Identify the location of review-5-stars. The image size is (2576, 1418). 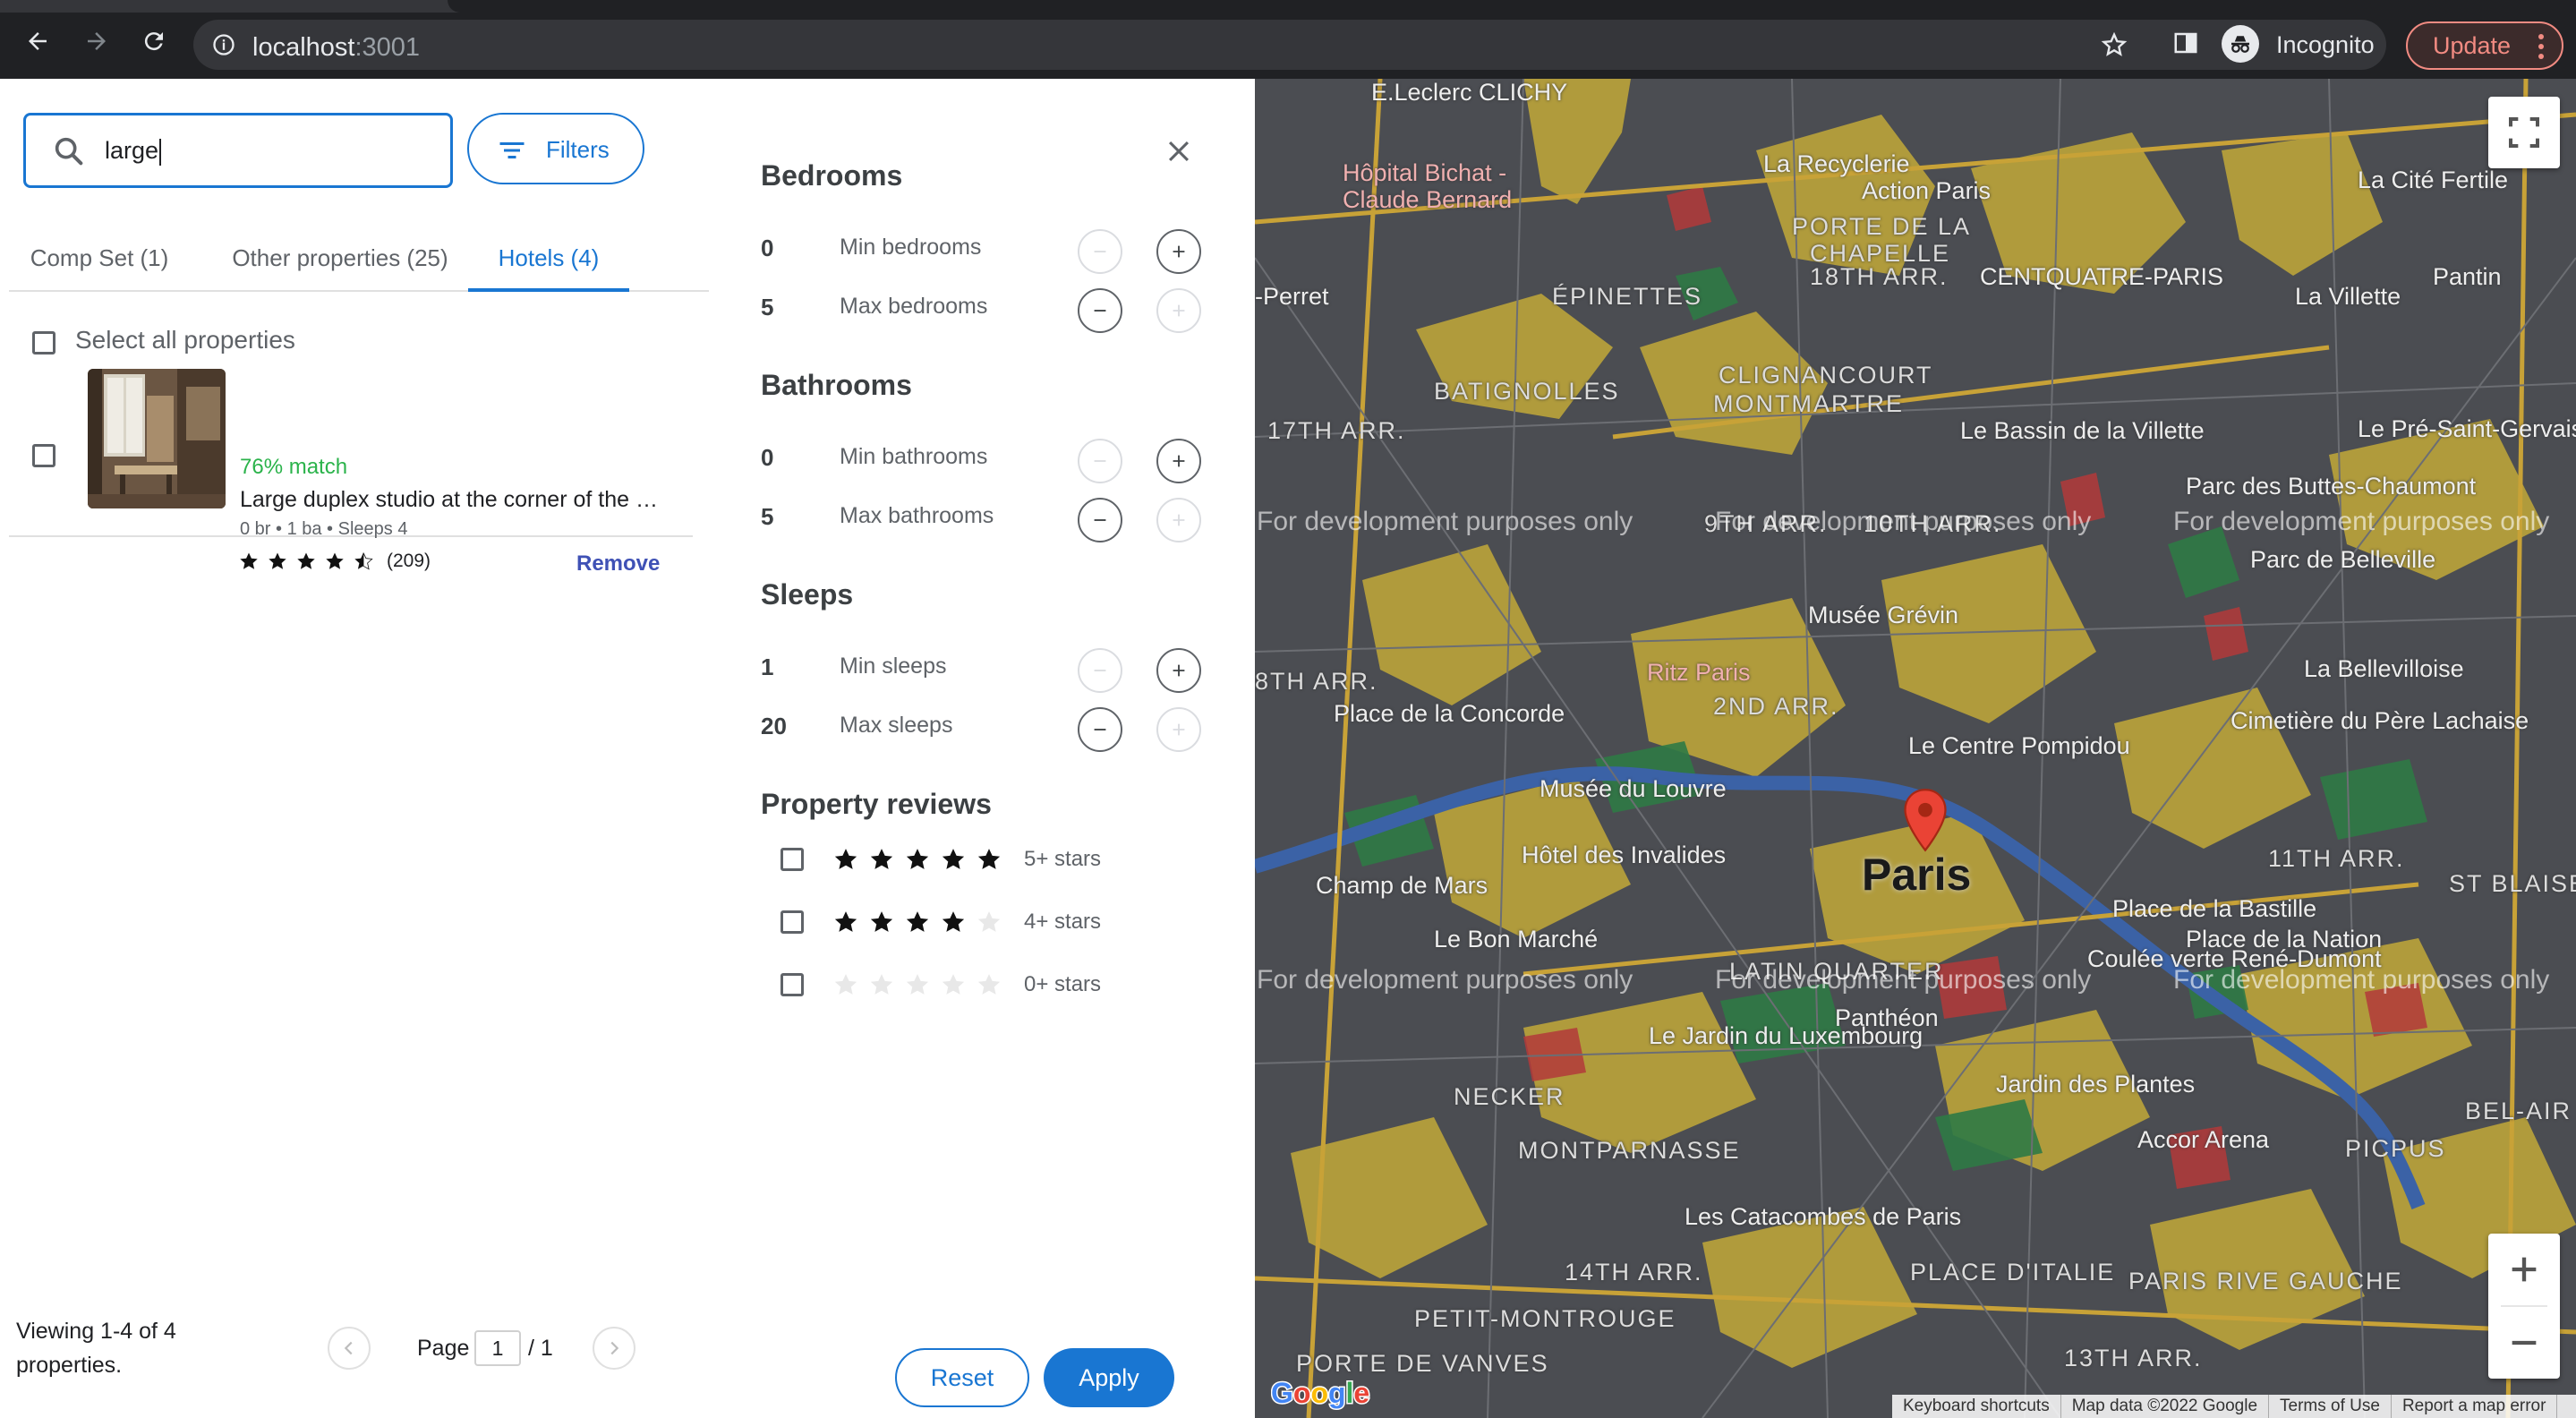
(921, 859).